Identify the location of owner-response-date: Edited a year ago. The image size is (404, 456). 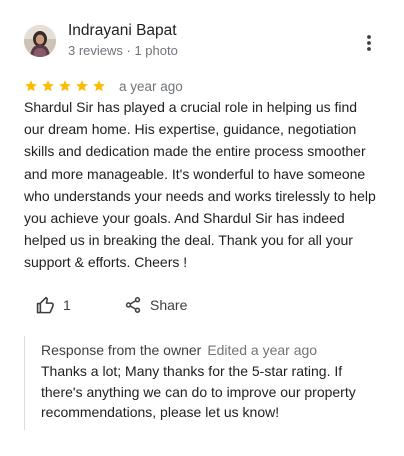
(262, 350).